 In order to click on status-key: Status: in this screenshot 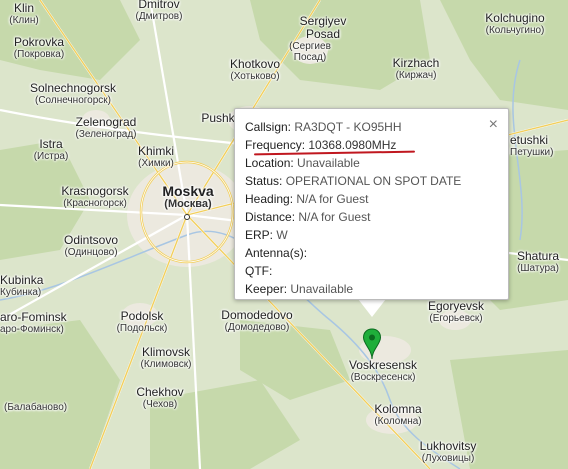, I will do `click(264, 181)`.